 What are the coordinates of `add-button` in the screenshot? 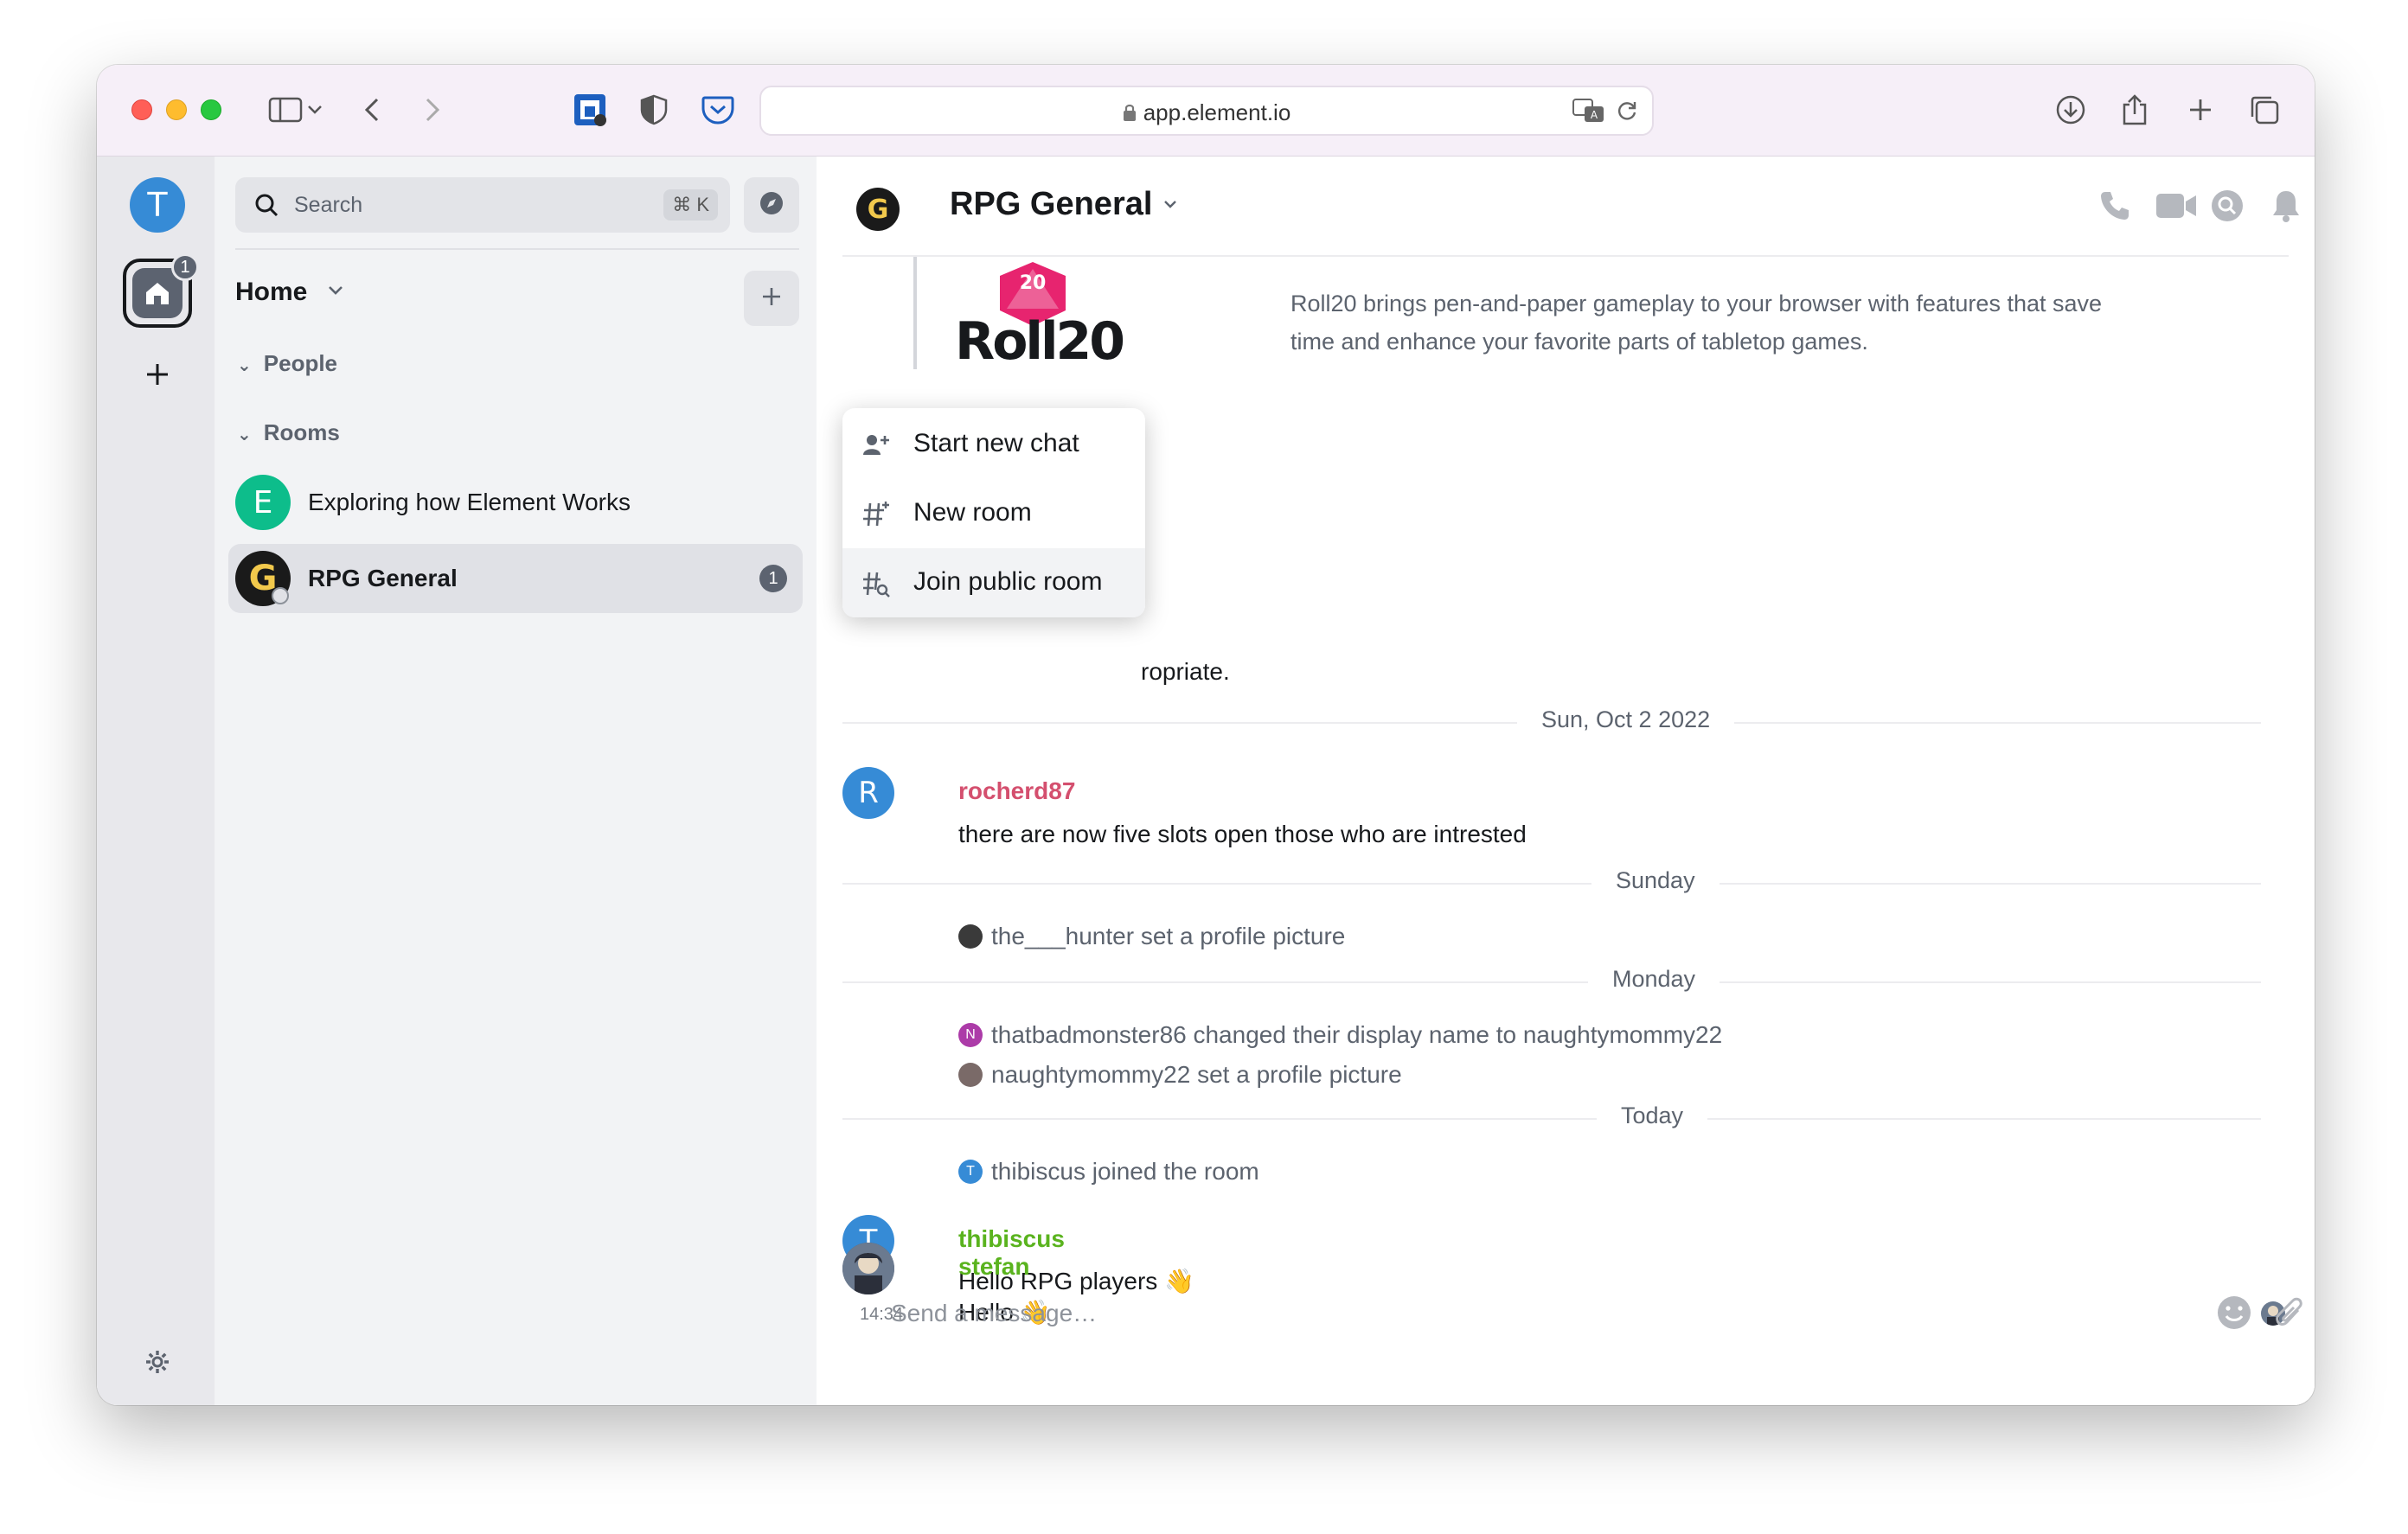 It's located at (771, 298).